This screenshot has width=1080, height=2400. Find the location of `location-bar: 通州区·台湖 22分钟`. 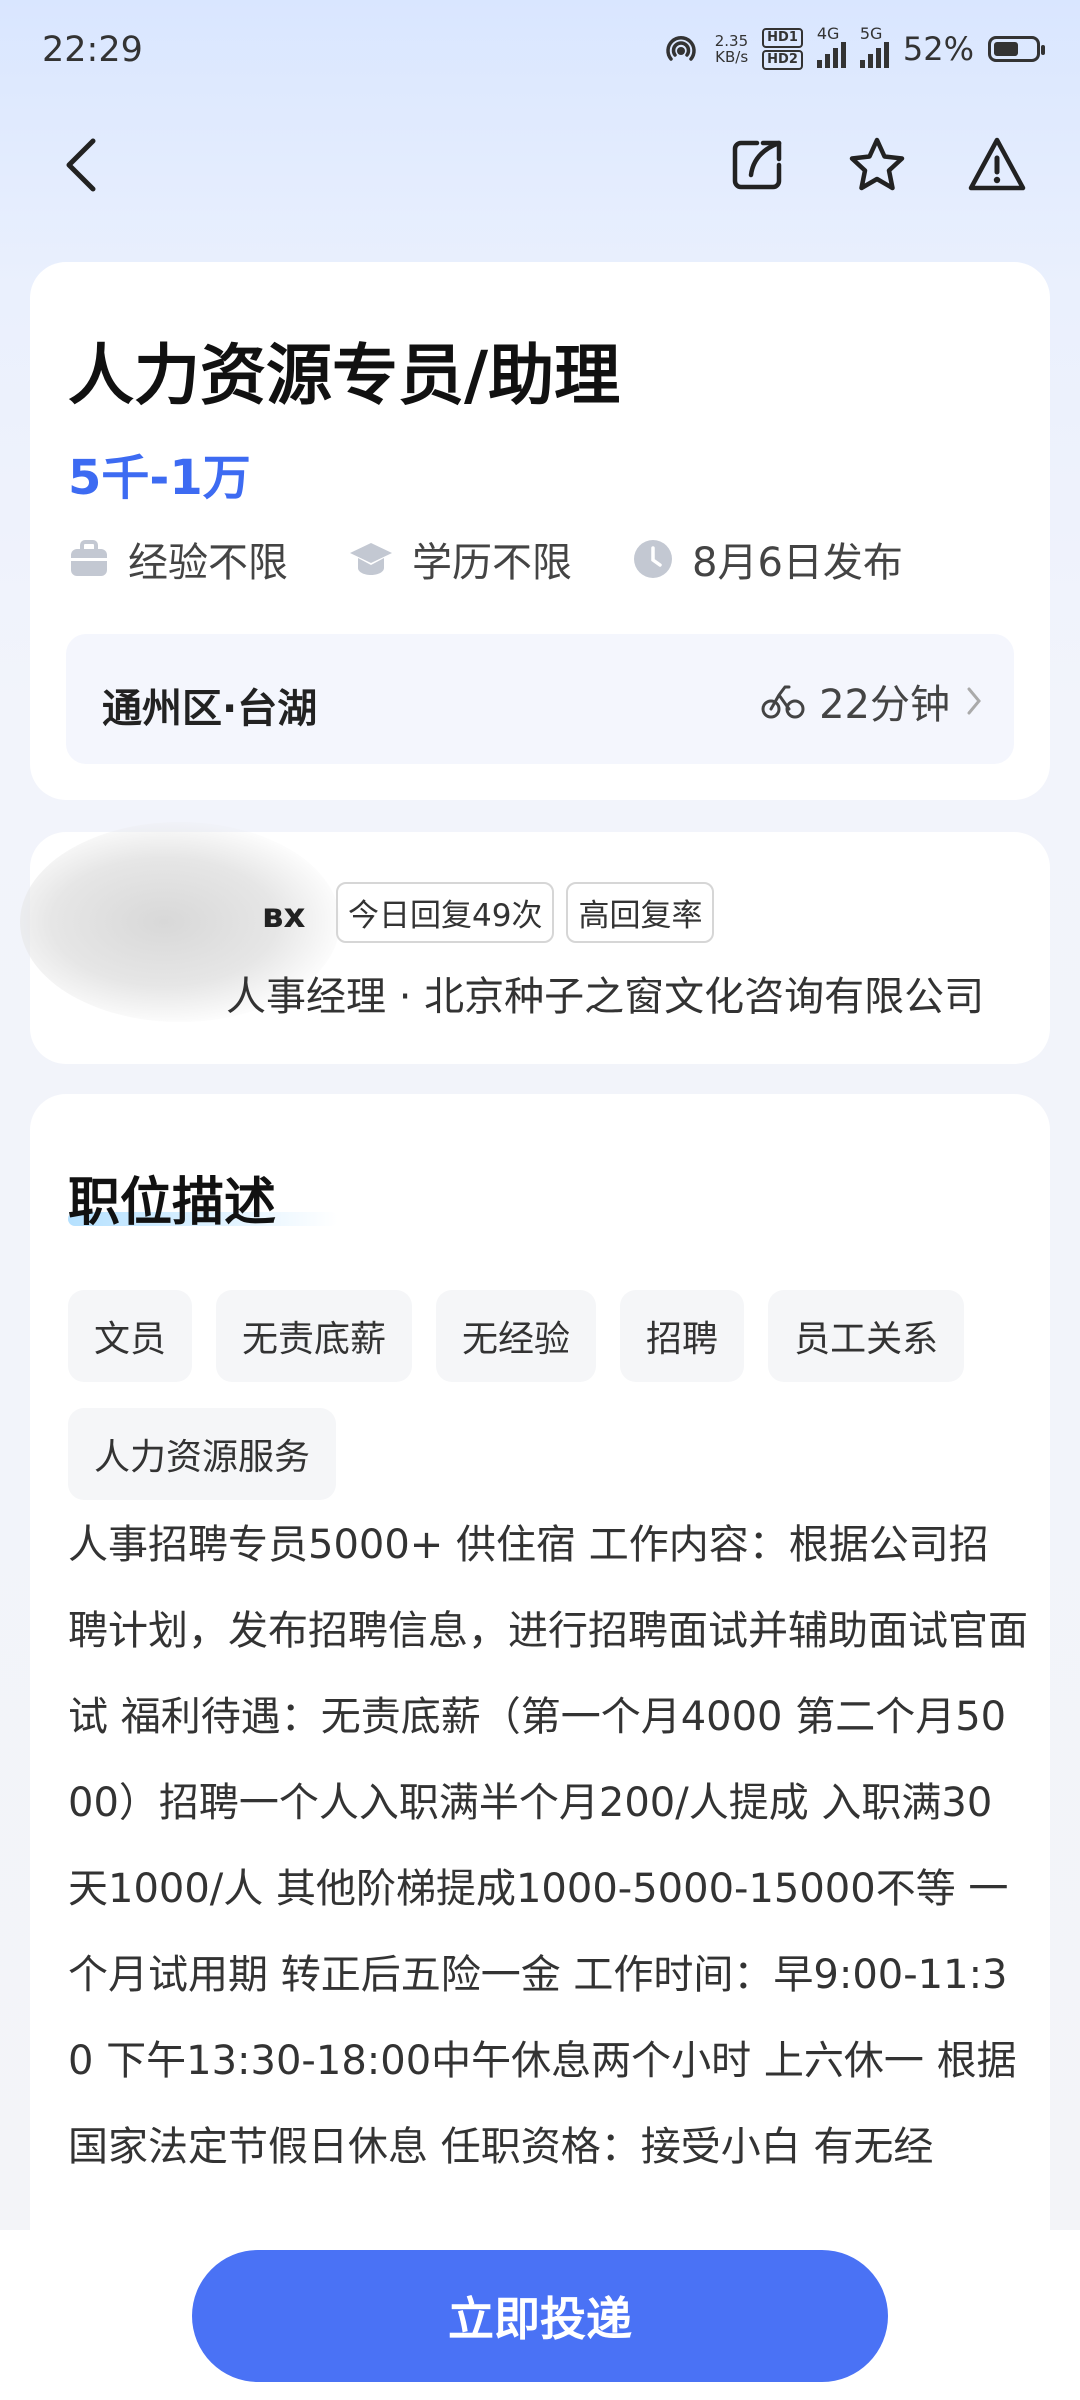

location-bar: 通州区·台湖 22分钟 is located at coordinates (540, 699).